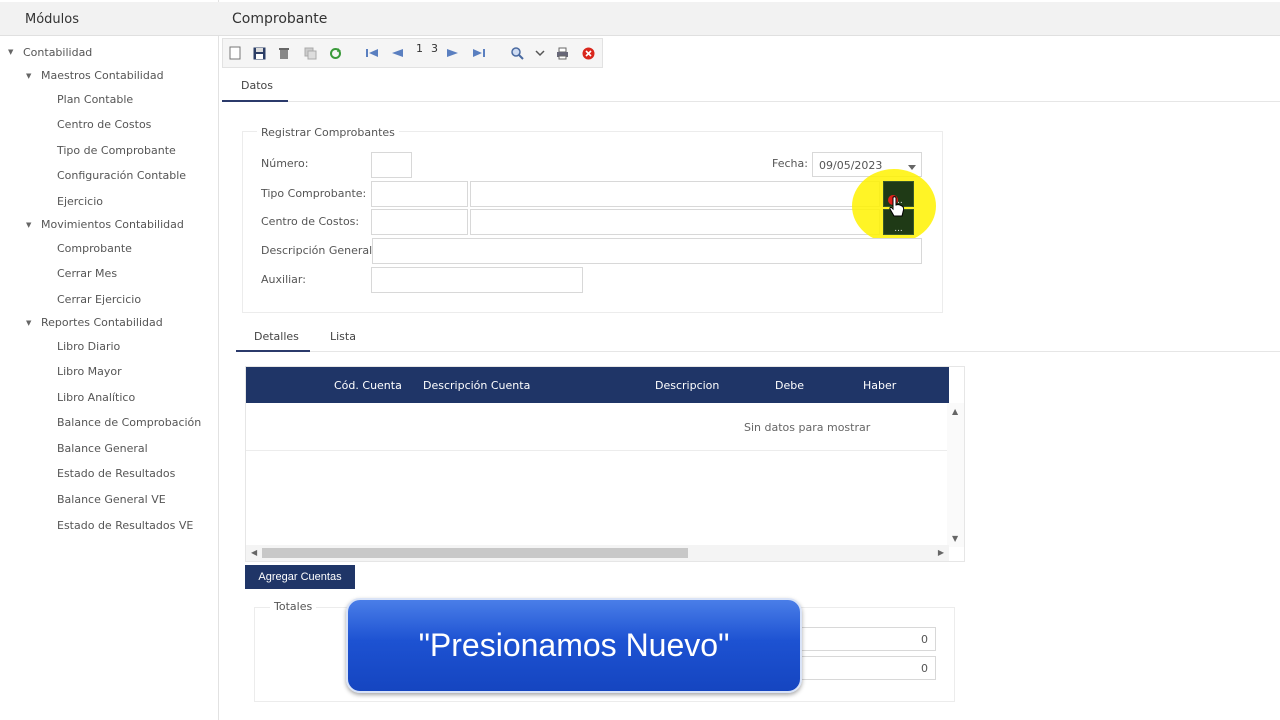 Image resolution: width=1280 pixels, height=720 pixels. Describe the element at coordinates (675, 194) in the screenshot. I see `tipo-comprobante-description-input` at that location.